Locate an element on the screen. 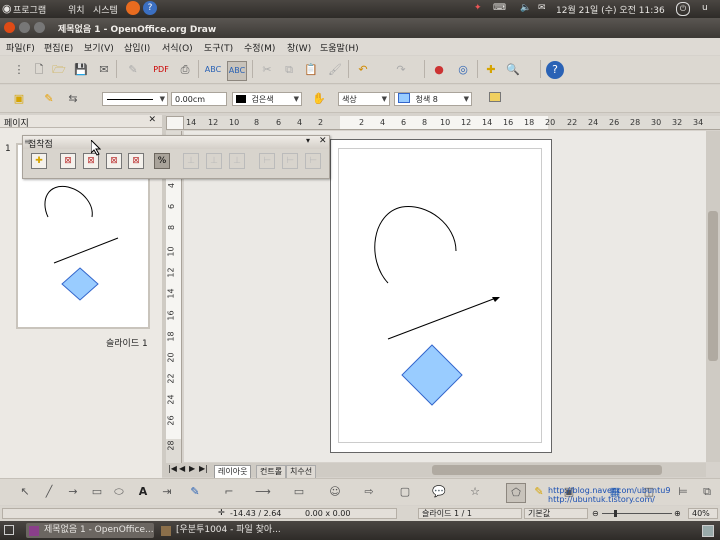 Image resolution: width=720 pixels, height=540 pixels. volume-icon: 🔈 is located at coordinates (525, 8).